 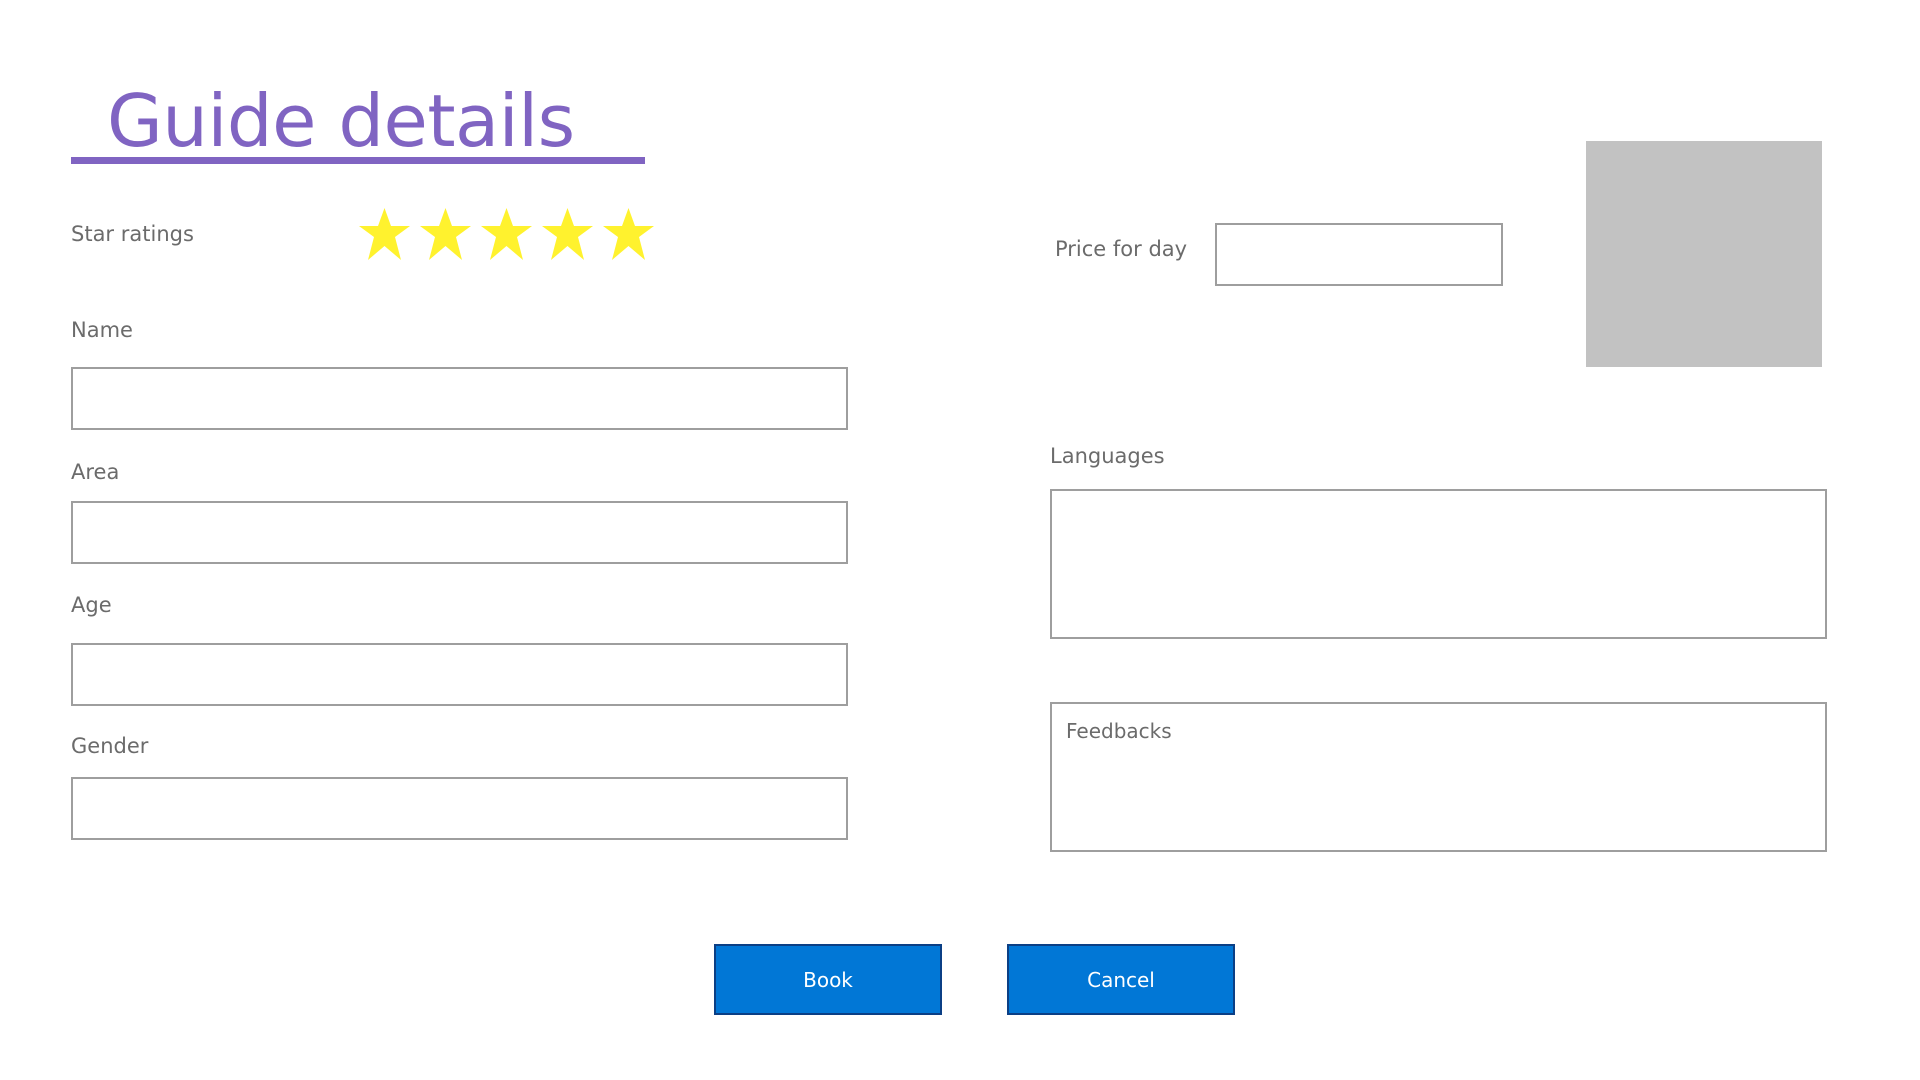 What do you see at coordinates (341, 121) in the screenshot?
I see `page-title: Guide details` at bounding box center [341, 121].